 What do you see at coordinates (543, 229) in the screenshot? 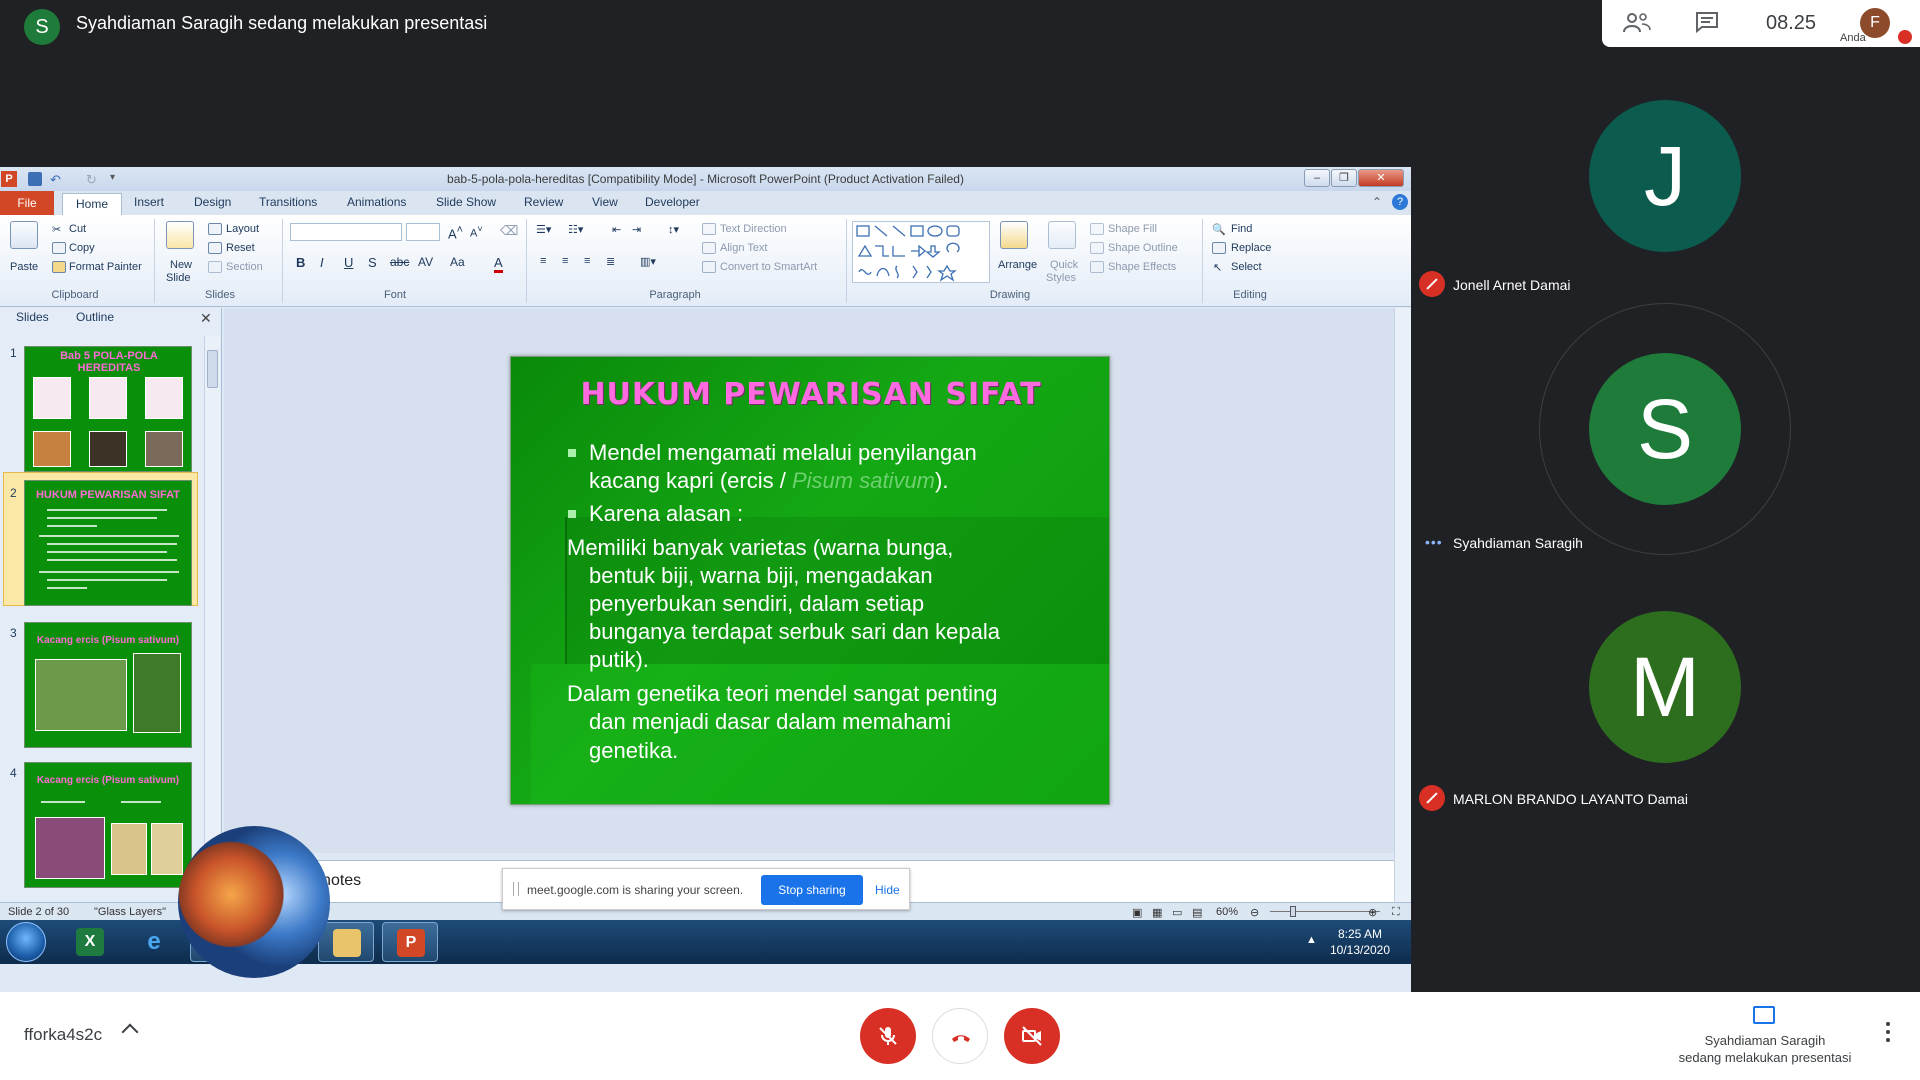
I see `bullets-icon: ☰▾` at bounding box center [543, 229].